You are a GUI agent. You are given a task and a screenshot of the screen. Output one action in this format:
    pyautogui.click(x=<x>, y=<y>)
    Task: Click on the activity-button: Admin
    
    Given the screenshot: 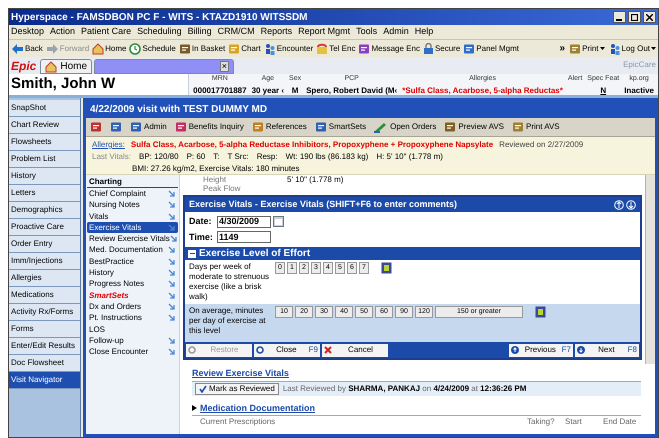 What is the action you would take?
    pyautogui.click(x=148, y=127)
    